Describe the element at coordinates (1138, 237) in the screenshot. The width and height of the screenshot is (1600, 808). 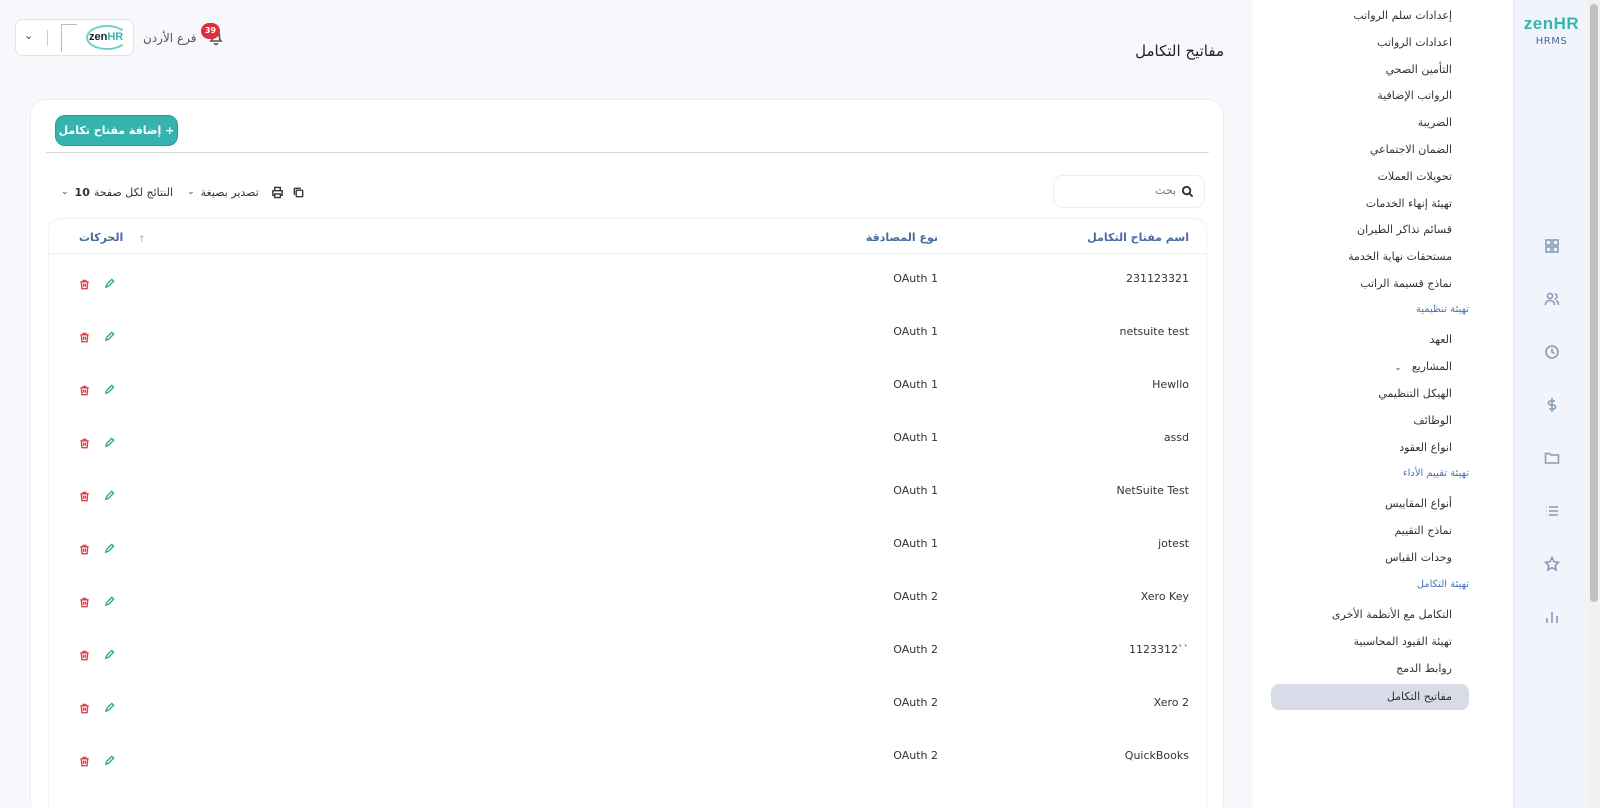
I see `column-header-name: اسم مفتاح التكامل` at that location.